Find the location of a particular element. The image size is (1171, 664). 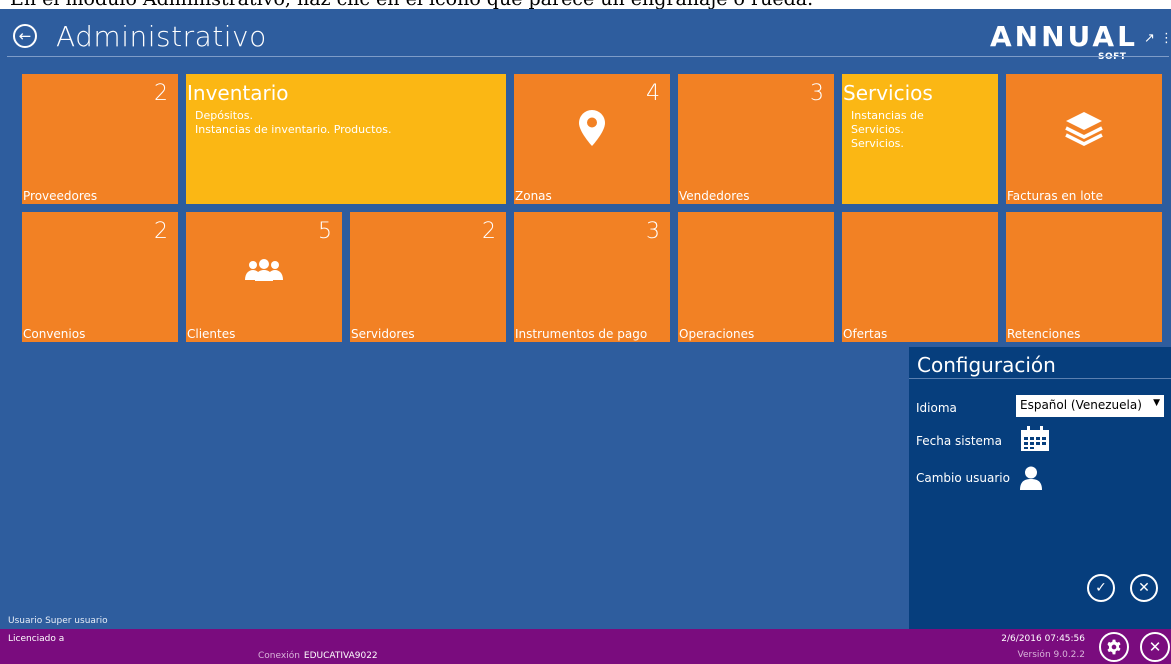

tile-desc-line: Depósitos. is located at coordinates (293, 116).